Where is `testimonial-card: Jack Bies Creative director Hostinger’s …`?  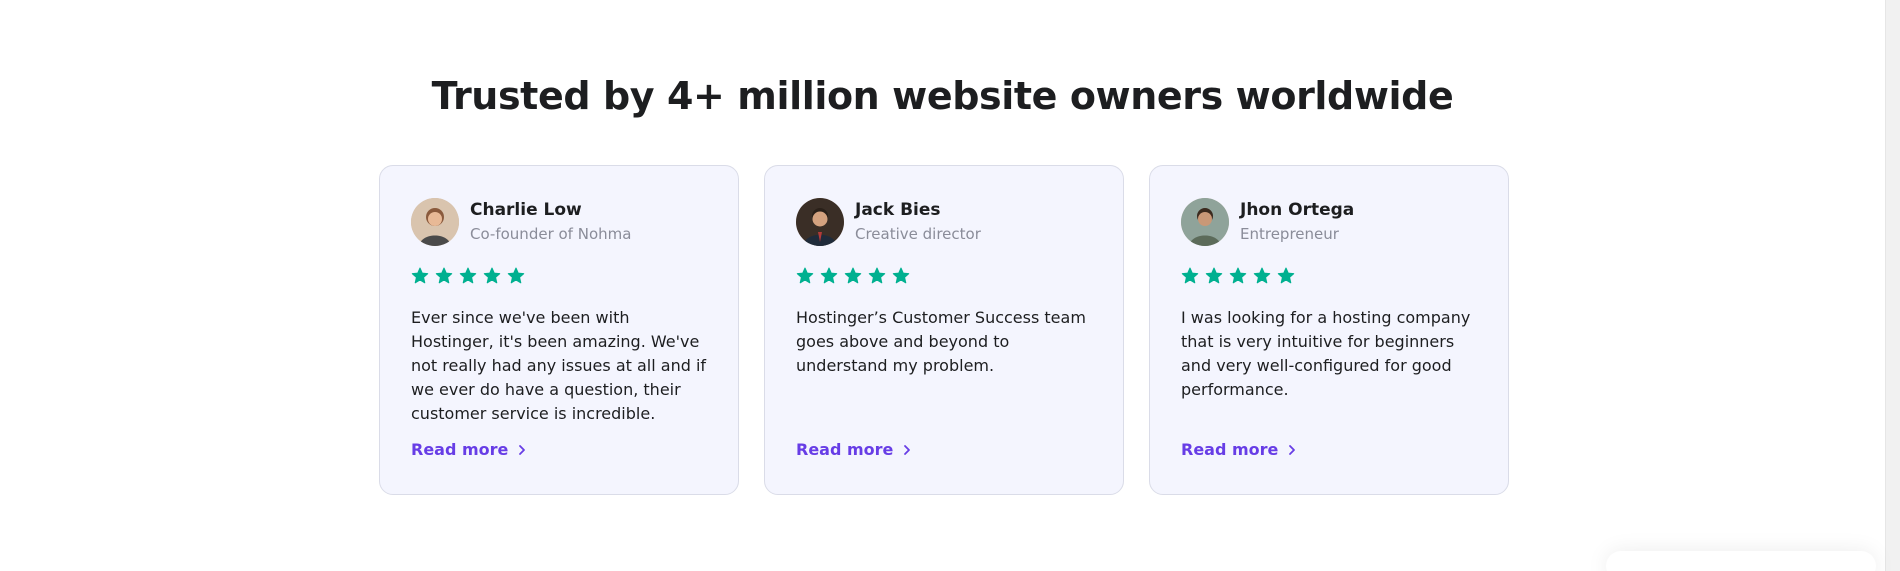 testimonial-card: Jack Bies Creative director Hostinger’s … is located at coordinates (944, 330).